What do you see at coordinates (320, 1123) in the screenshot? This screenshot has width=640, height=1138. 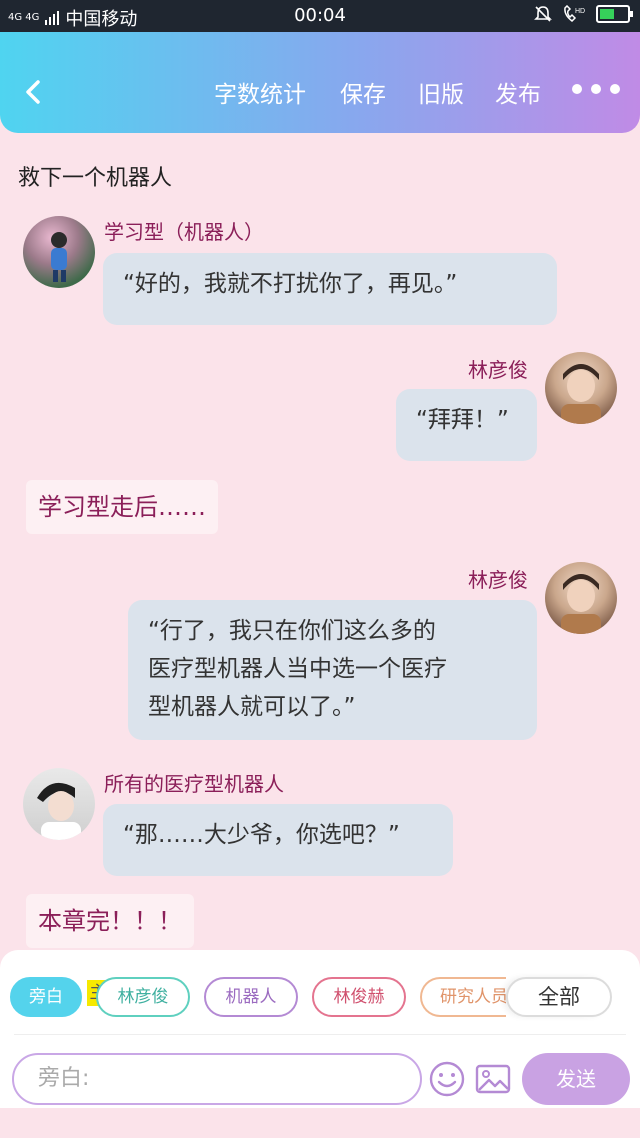 I see `bottom-strip` at bounding box center [320, 1123].